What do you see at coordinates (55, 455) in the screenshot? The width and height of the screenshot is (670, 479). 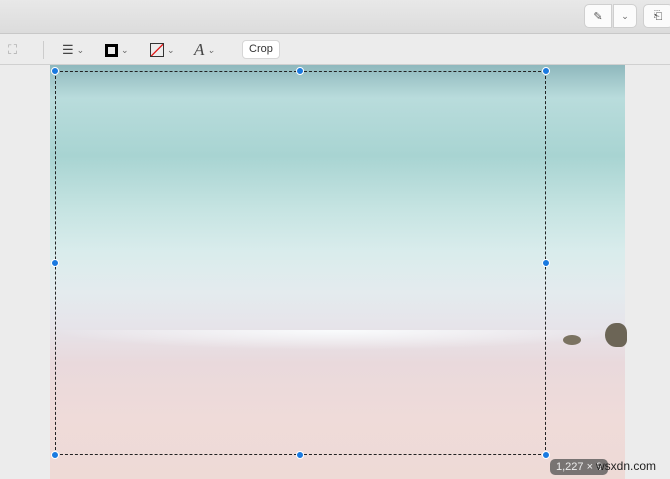 I see `handle-bottom-left` at bounding box center [55, 455].